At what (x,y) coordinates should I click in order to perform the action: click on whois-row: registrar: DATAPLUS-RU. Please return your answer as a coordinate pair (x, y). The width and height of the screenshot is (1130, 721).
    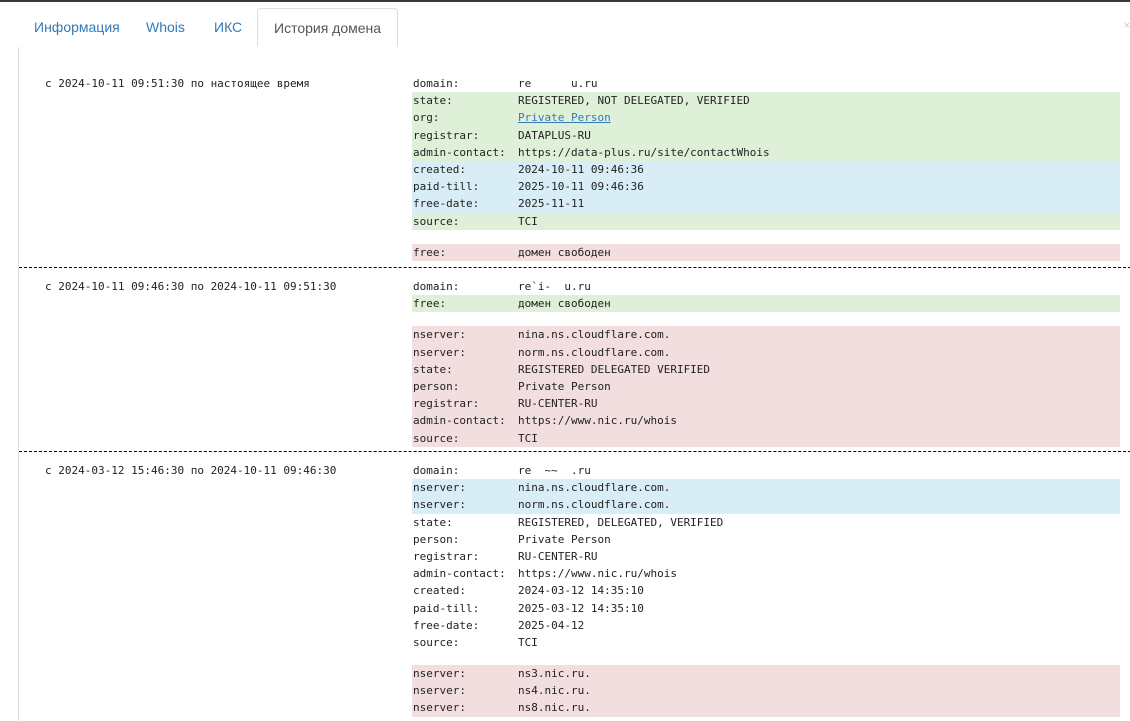
    Looking at the image, I should click on (766, 135).